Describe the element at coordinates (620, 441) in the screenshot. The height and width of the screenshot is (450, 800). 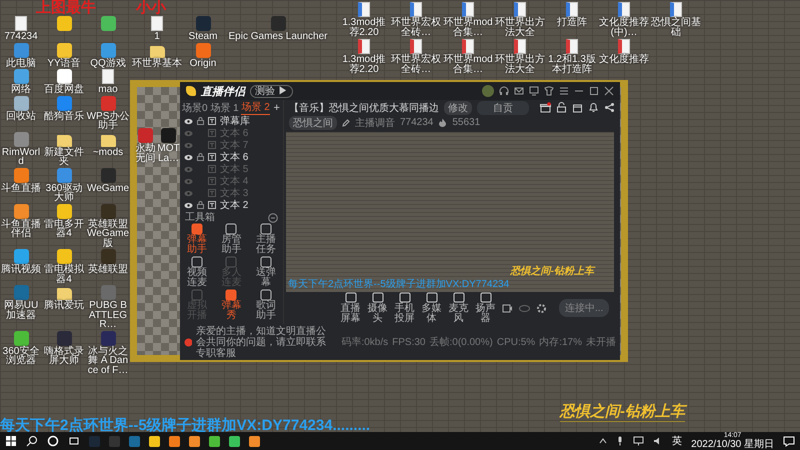
I see `microphone-icon` at that location.